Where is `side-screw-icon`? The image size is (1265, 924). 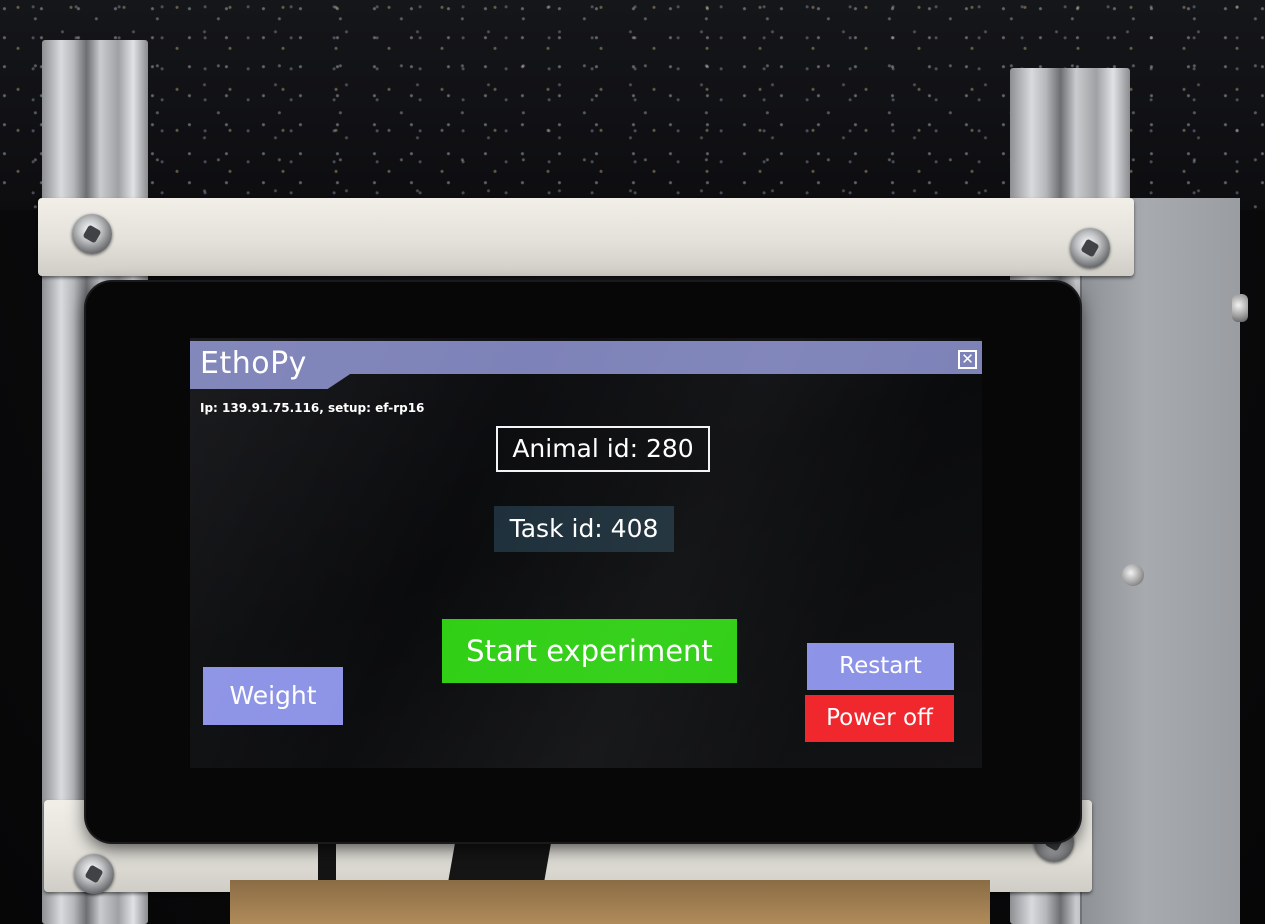 side-screw-icon is located at coordinates (1133, 575).